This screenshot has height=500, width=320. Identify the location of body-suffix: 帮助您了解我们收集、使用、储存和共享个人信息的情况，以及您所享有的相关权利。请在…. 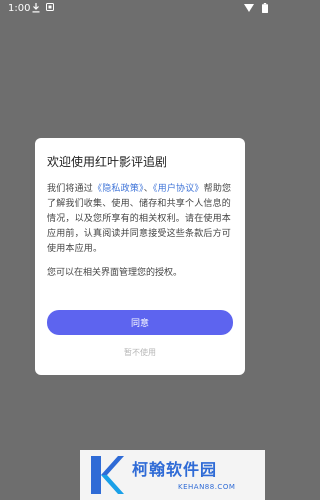
(139, 219).